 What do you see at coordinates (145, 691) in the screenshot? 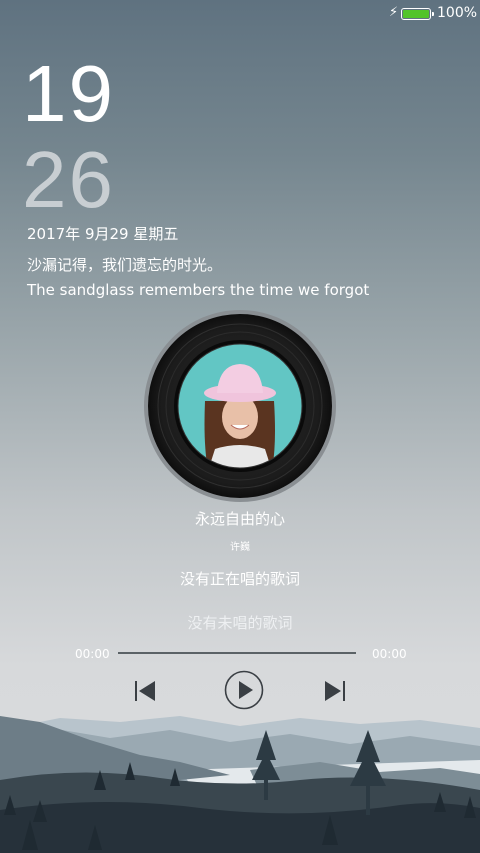
I see `skip-previous-icon` at bounding box center [145, 691].